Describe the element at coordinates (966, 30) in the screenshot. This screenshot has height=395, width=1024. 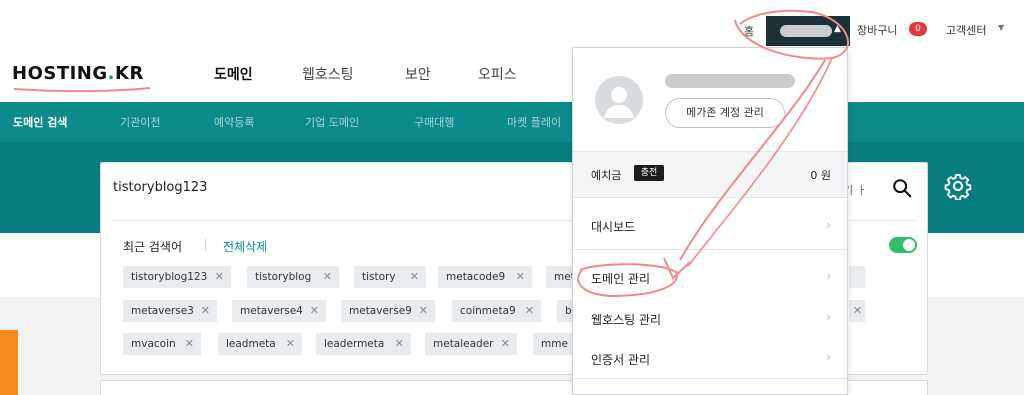
I see `support-link: 고객센터` at that location.